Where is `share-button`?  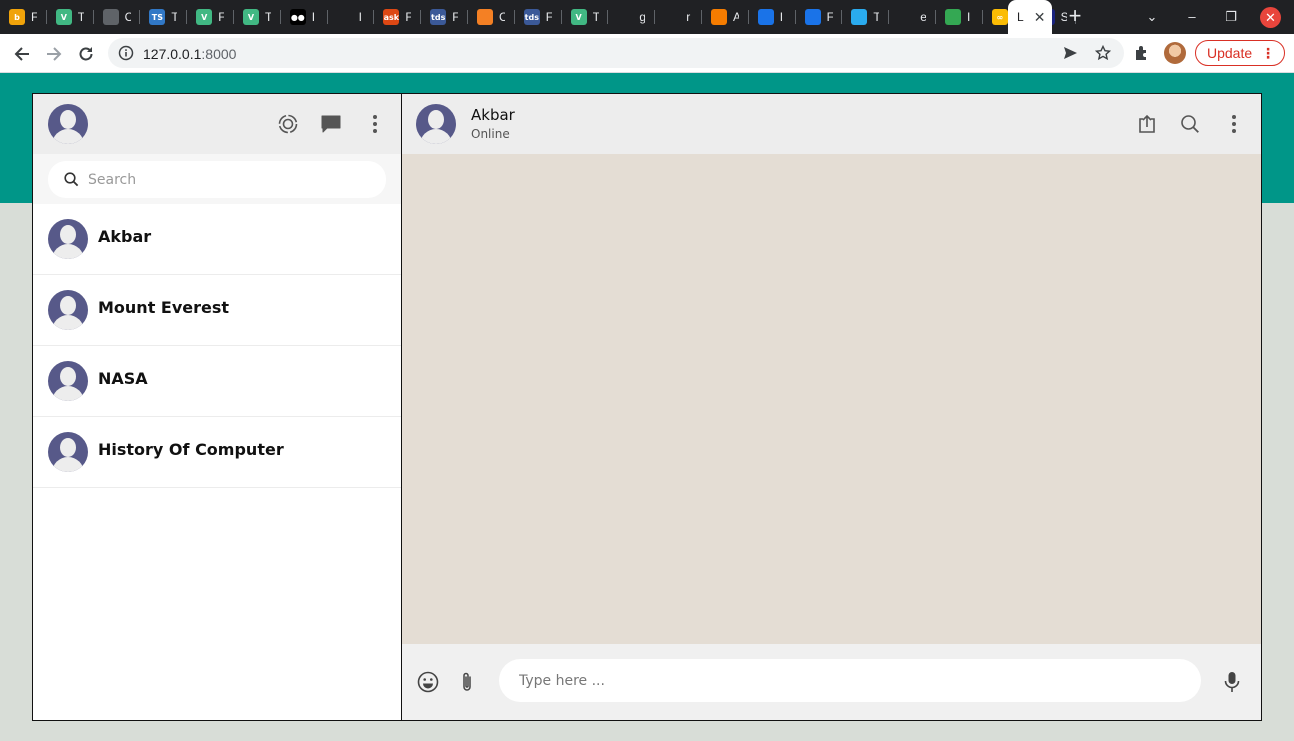
share-button is located at coordinates (1147, 124).